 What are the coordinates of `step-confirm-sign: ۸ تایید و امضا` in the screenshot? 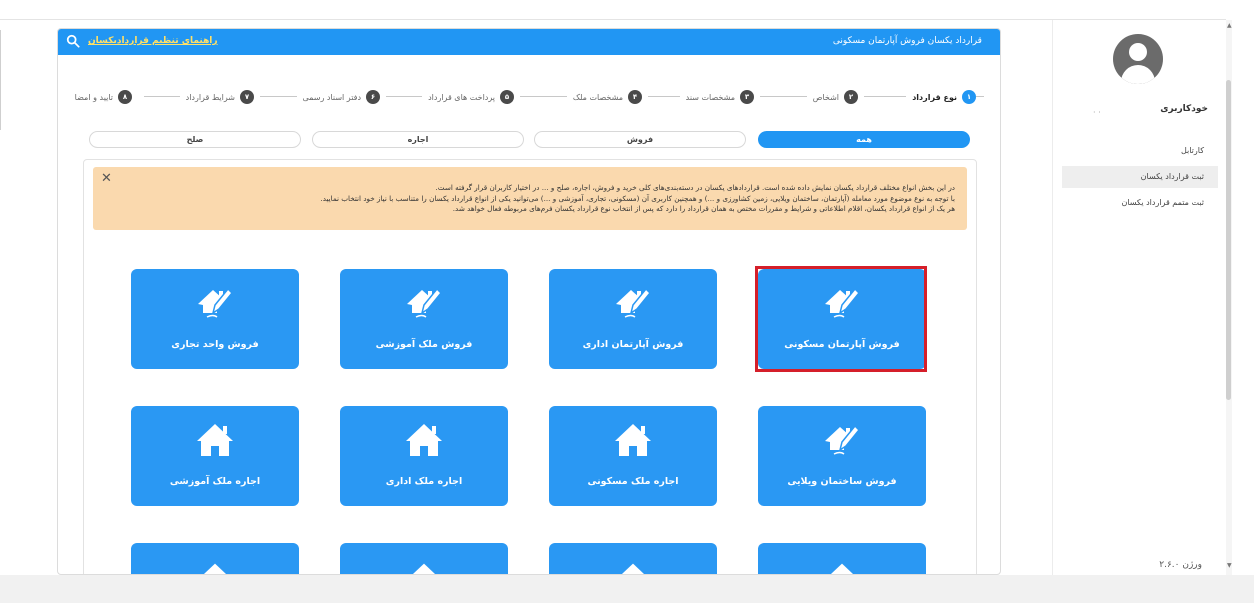 It's located at (106, 97).